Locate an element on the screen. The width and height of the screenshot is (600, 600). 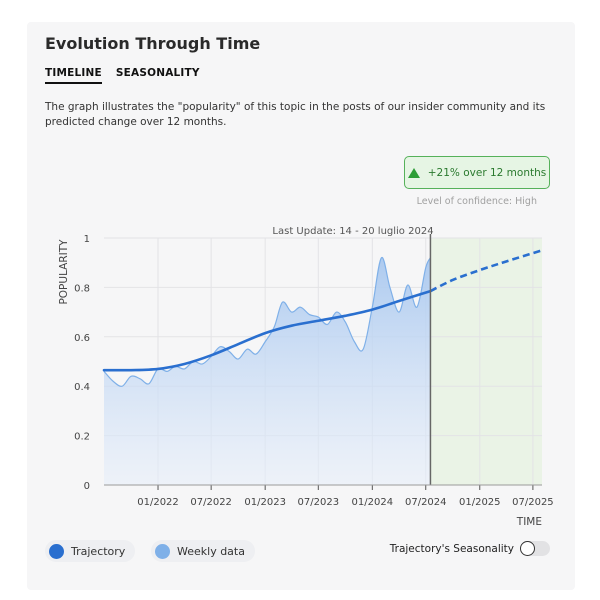
y-tick-label: 0 is located at coordinates (87, 486).